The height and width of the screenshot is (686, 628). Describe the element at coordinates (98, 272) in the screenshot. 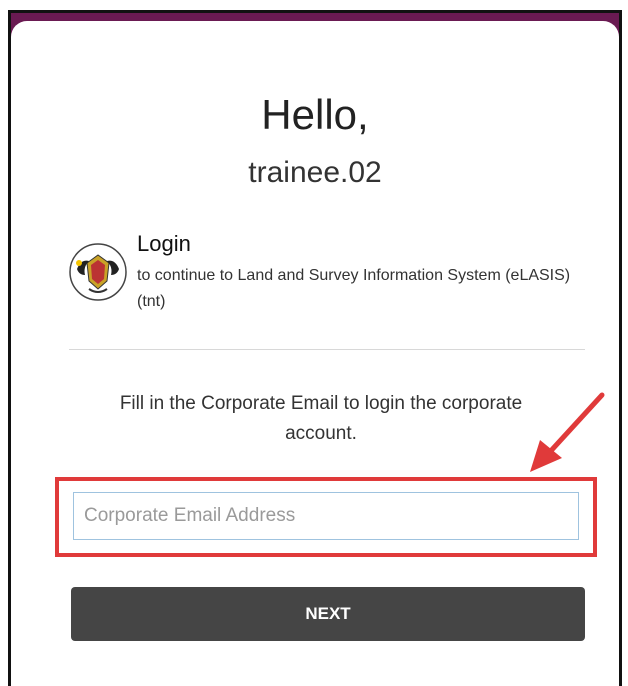

I see `state-crest-icon` at that location.